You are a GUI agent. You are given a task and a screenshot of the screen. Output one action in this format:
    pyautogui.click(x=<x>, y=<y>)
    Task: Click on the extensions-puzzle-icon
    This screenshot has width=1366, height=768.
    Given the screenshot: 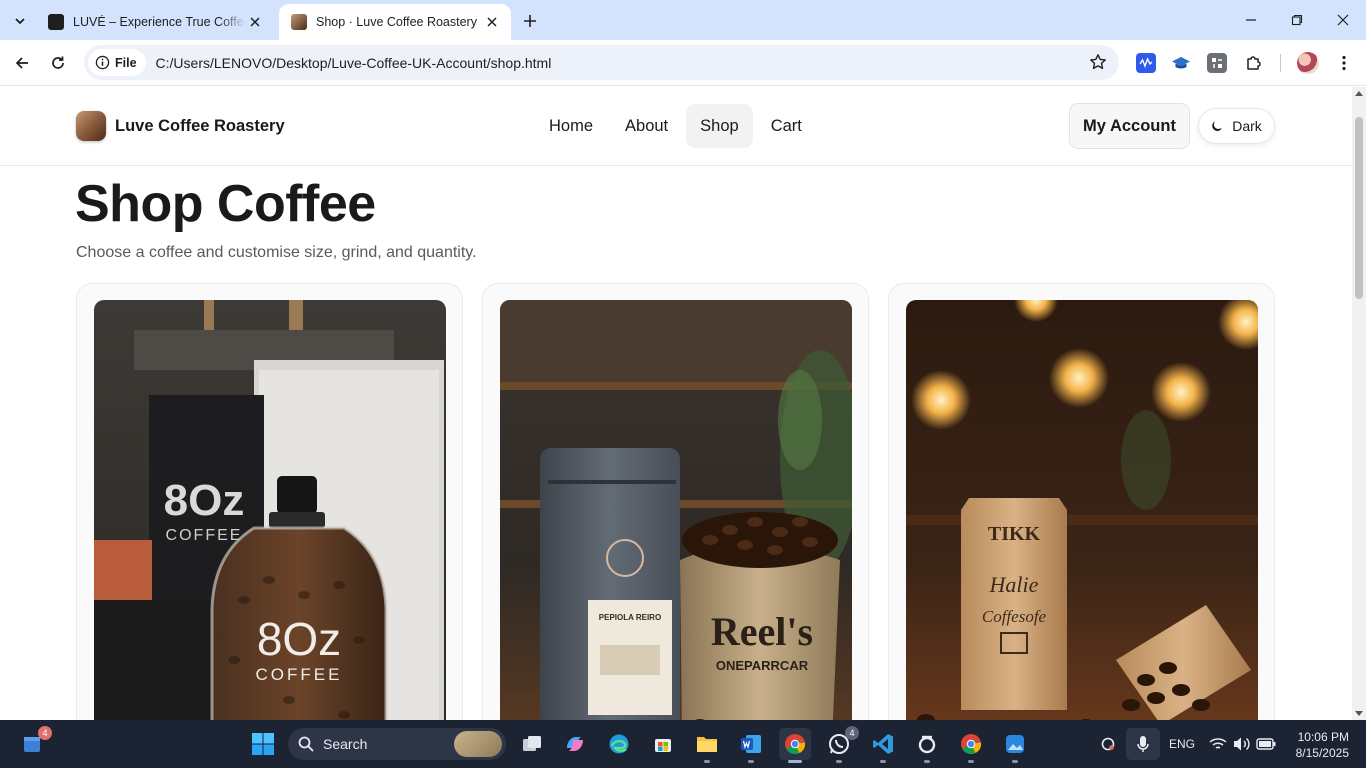 What is the action you would take?
    pyautogui.click(x=1254, y=63)
    